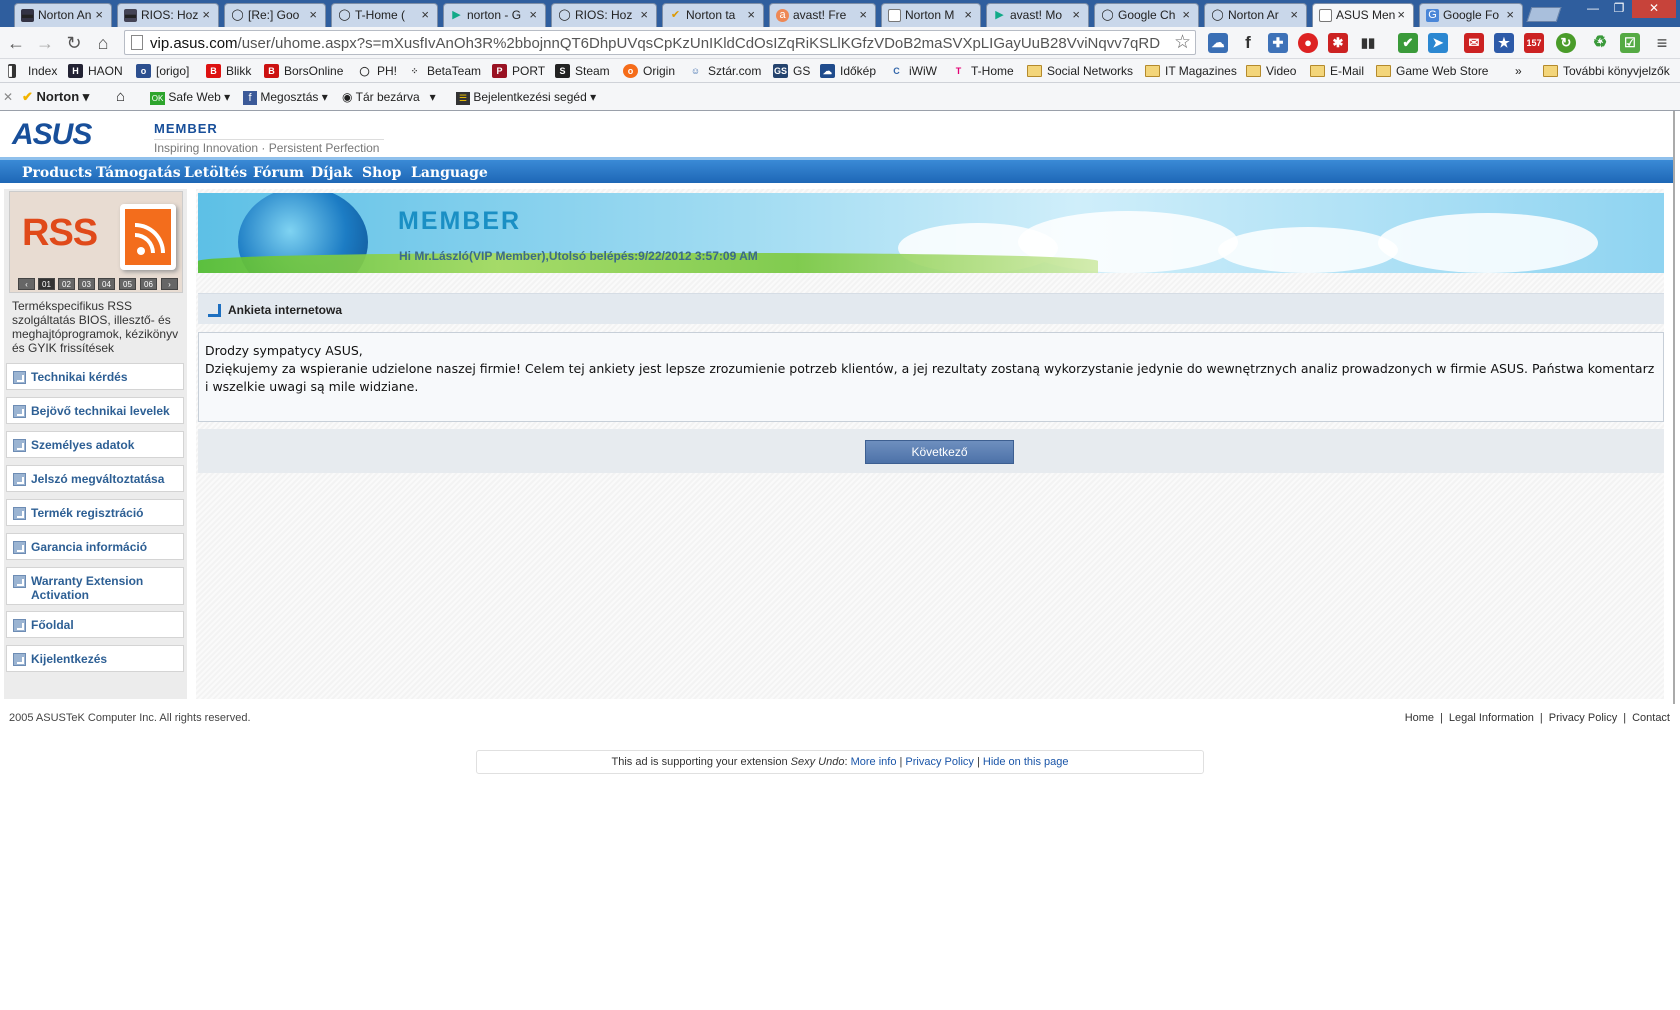  What do you see at coordinates (1271, 71) in the screenshot?
I see `bookmark-folder-video: Video` at bounding box center [1271, 71].